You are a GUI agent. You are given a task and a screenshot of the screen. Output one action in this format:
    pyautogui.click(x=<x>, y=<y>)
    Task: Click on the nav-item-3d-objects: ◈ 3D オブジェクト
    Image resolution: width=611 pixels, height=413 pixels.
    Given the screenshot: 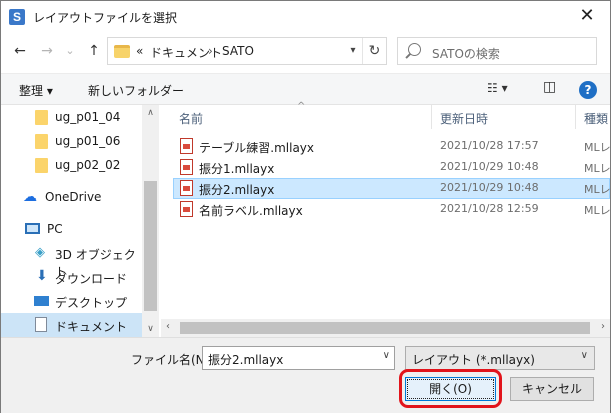 What is the action you would take?
    pyautogui.click(x=71, y=260)
    